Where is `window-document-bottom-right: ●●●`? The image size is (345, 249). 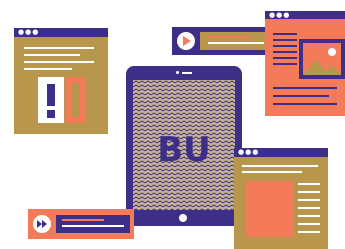
window-document-bottom-right: ●●● is located at coordinates (281, 198).